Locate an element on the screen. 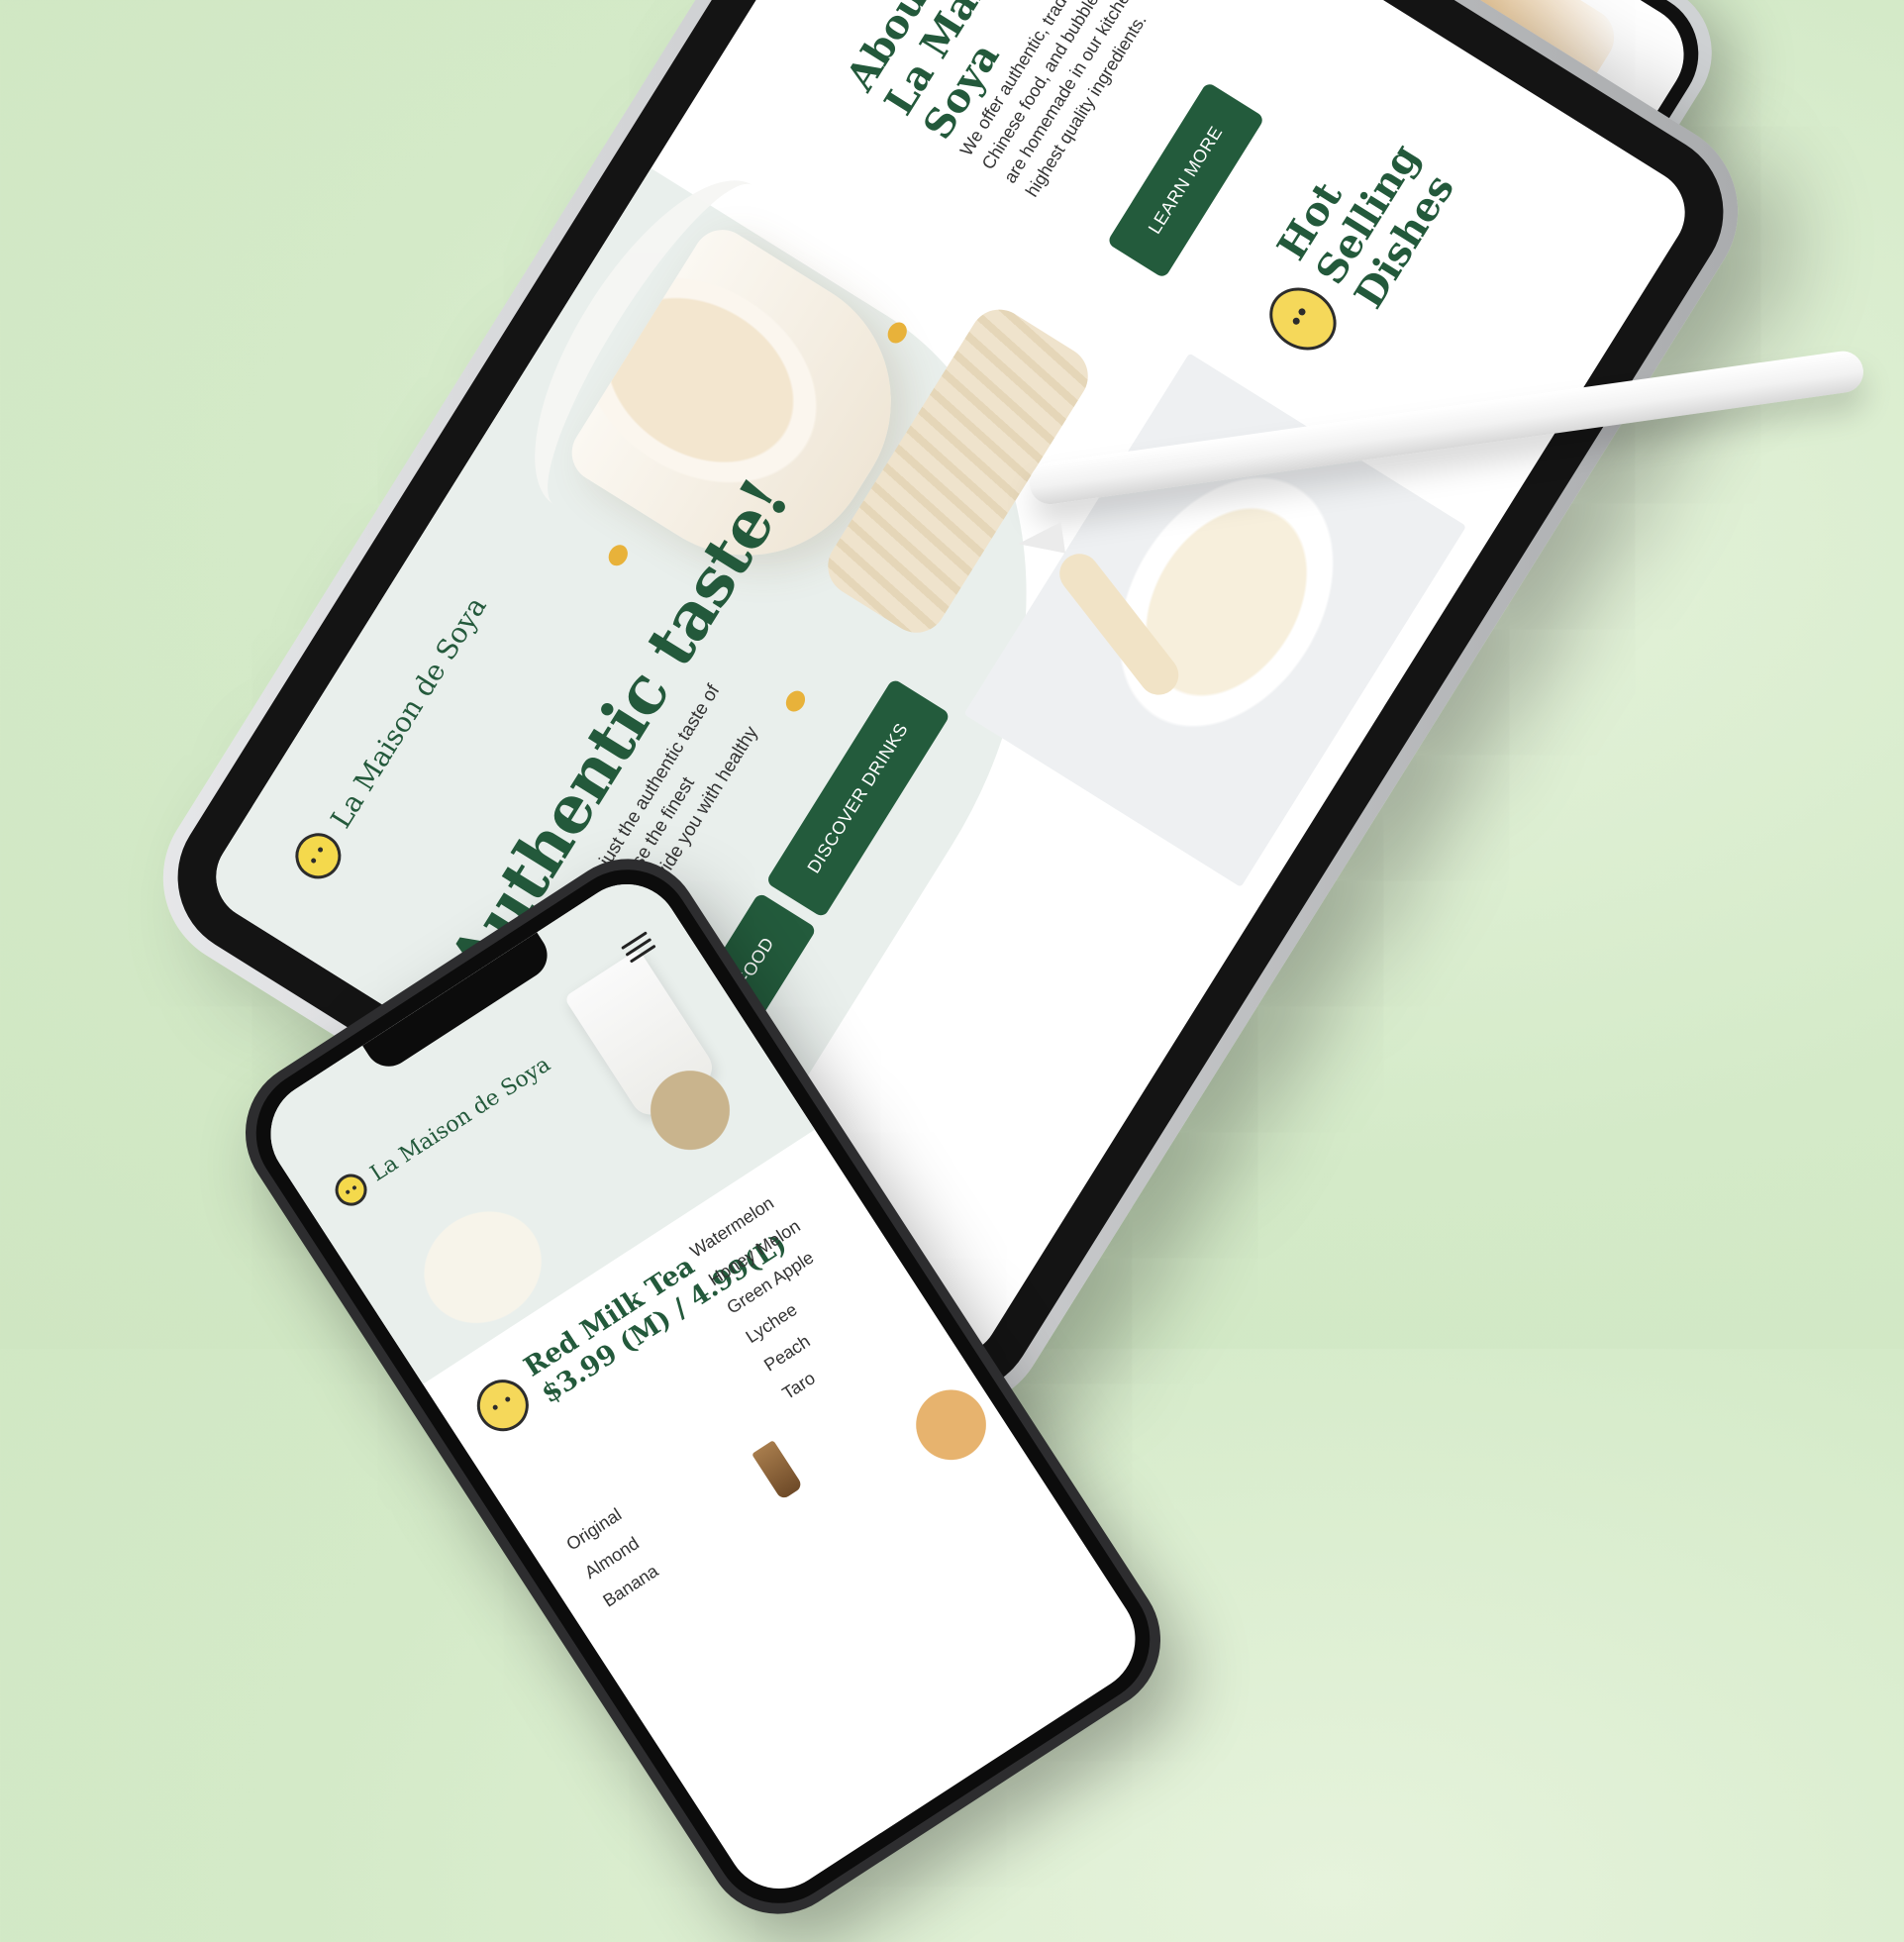  hot-selling-title: Hot Selling Dishes is located at coordinates (1397, 166).